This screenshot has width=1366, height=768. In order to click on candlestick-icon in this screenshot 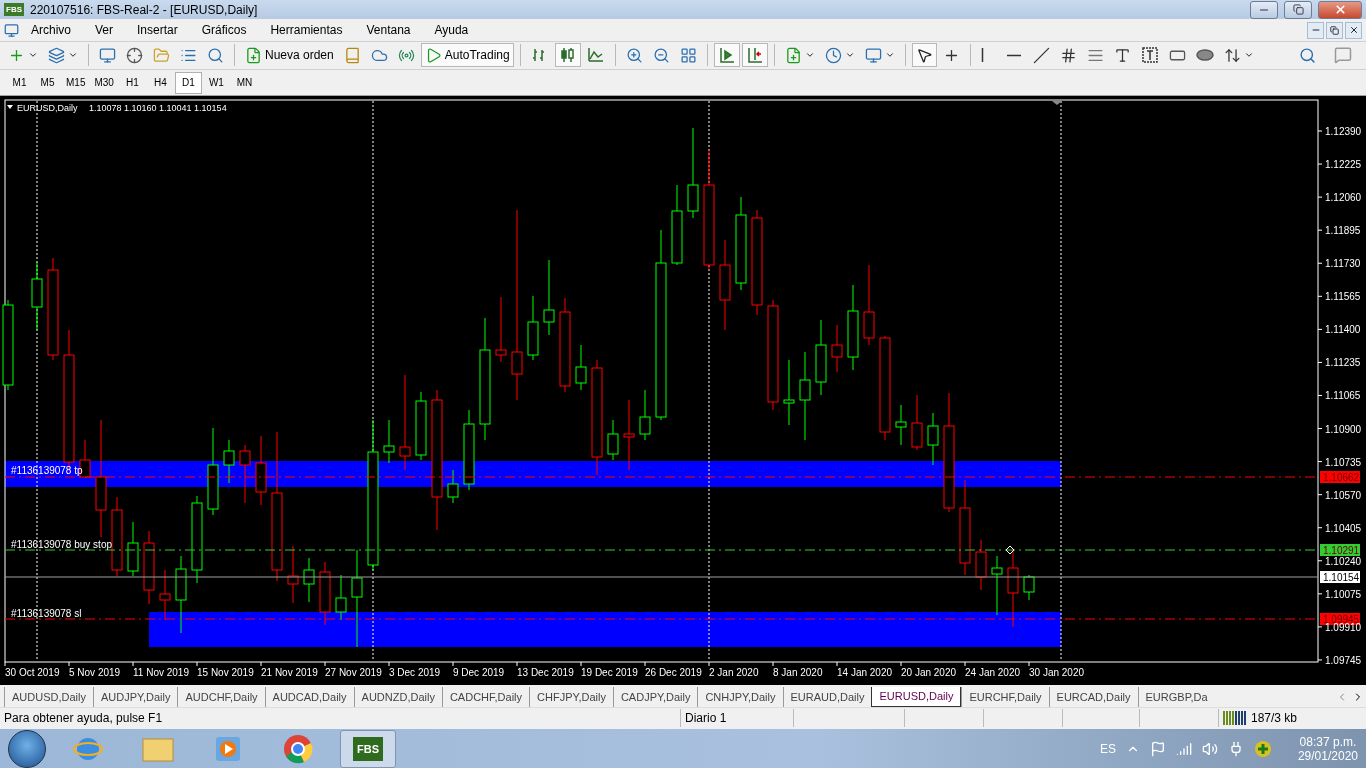, I will do `click(567, 55)`.